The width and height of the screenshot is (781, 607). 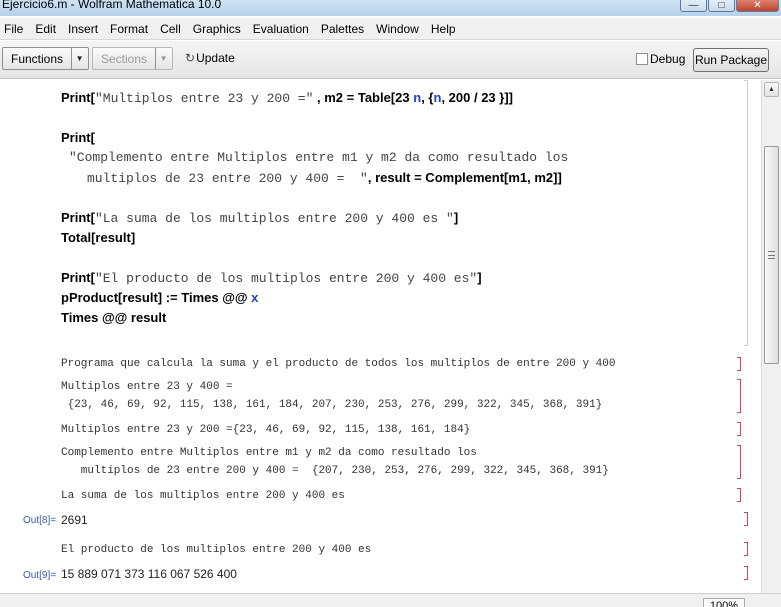 What do you see at coordinates (723, 602) in the screenshot?
I see `zoom-selector: 100%` at bounding box center [723, 602].